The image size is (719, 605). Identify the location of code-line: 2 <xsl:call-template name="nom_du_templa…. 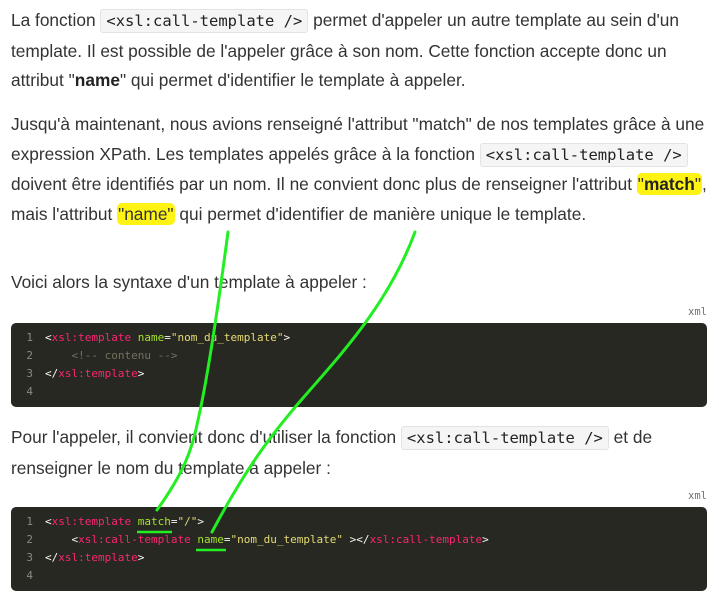
(257, 539).